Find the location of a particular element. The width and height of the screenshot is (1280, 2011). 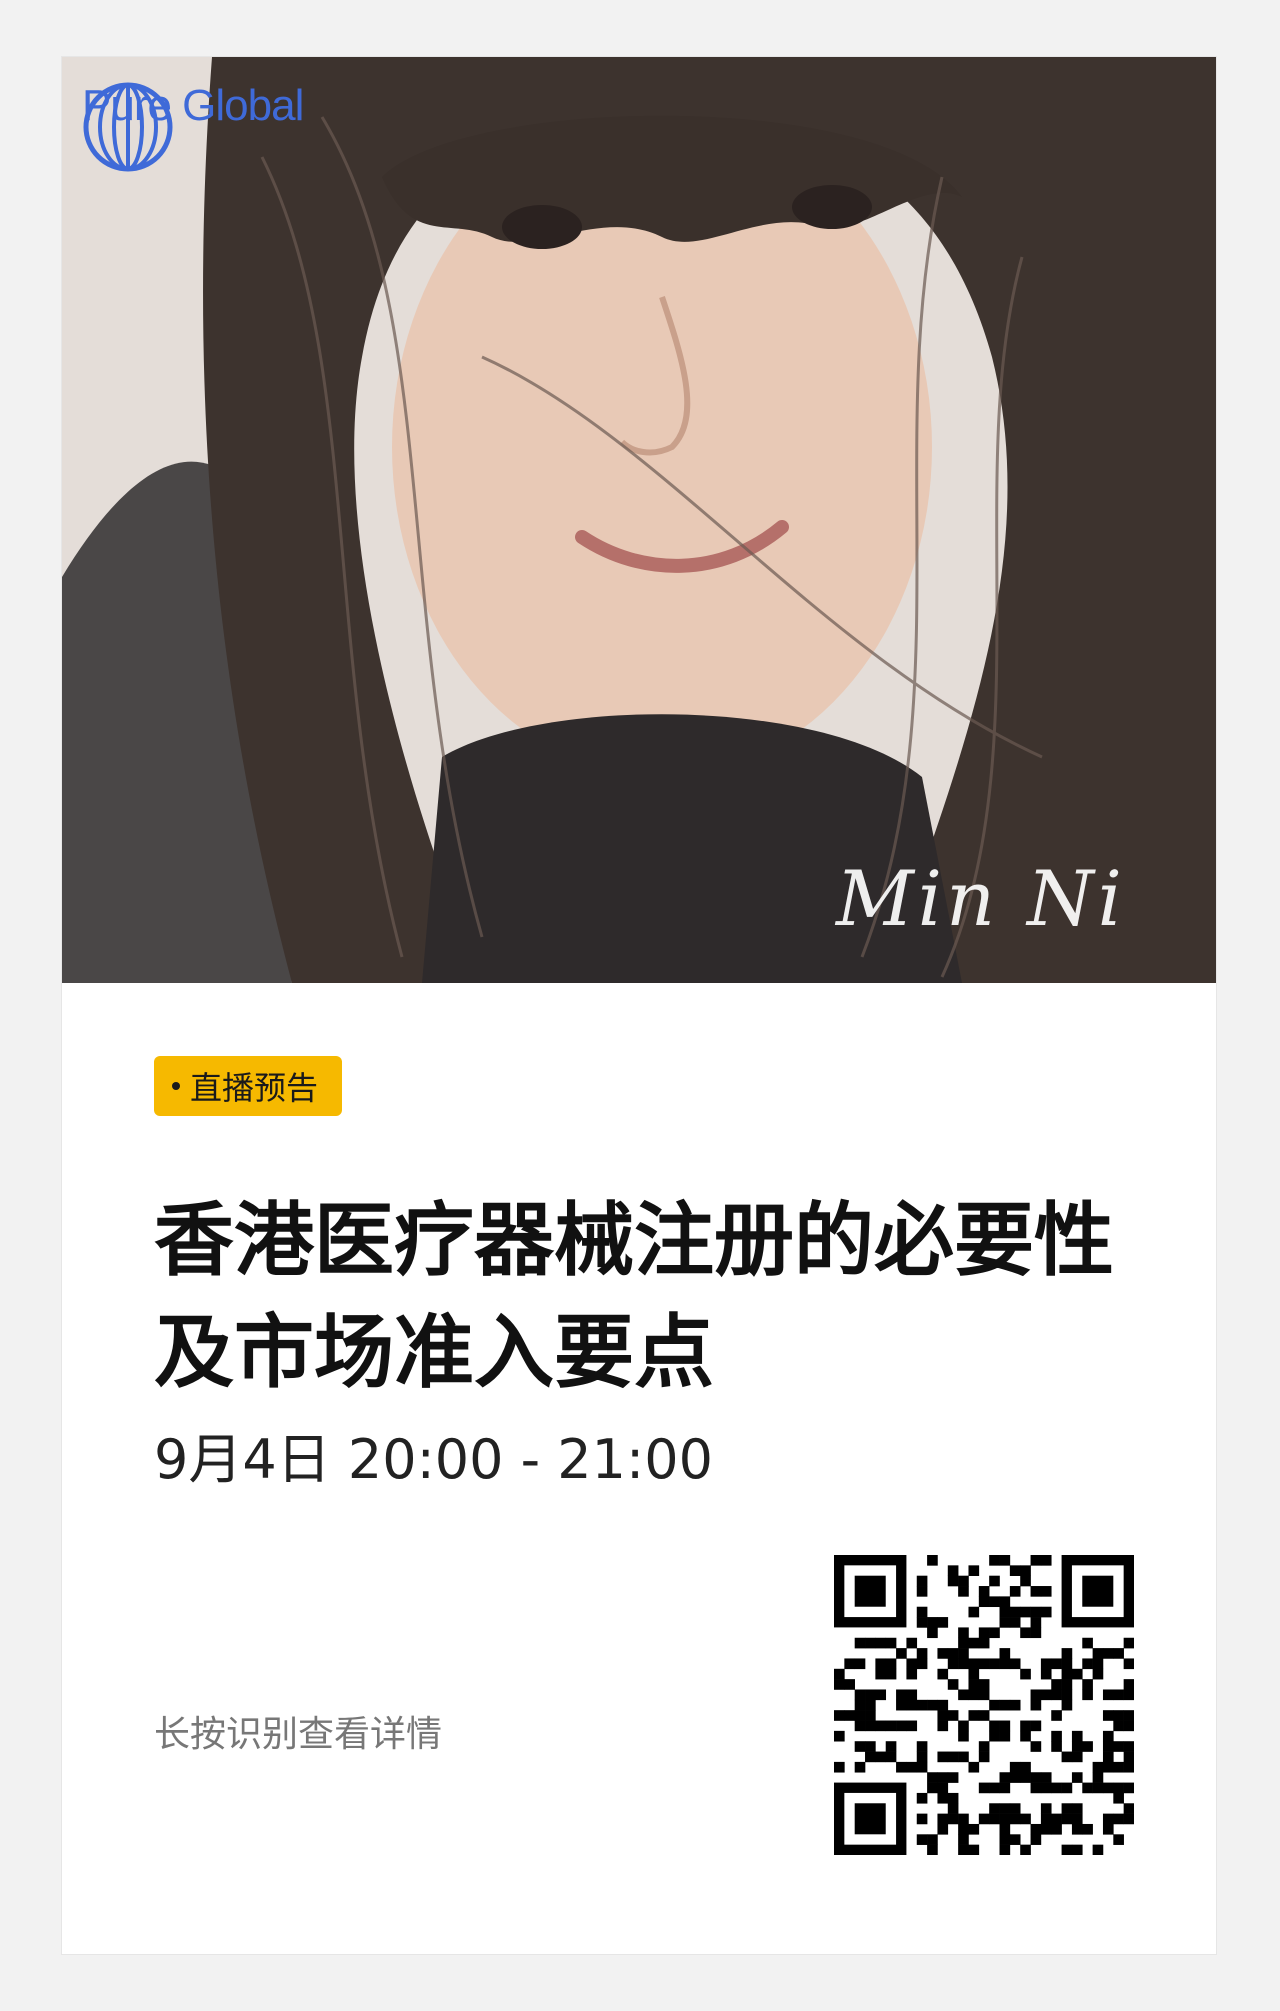

qr-code-graphic is located at coordinates (984, 1705).